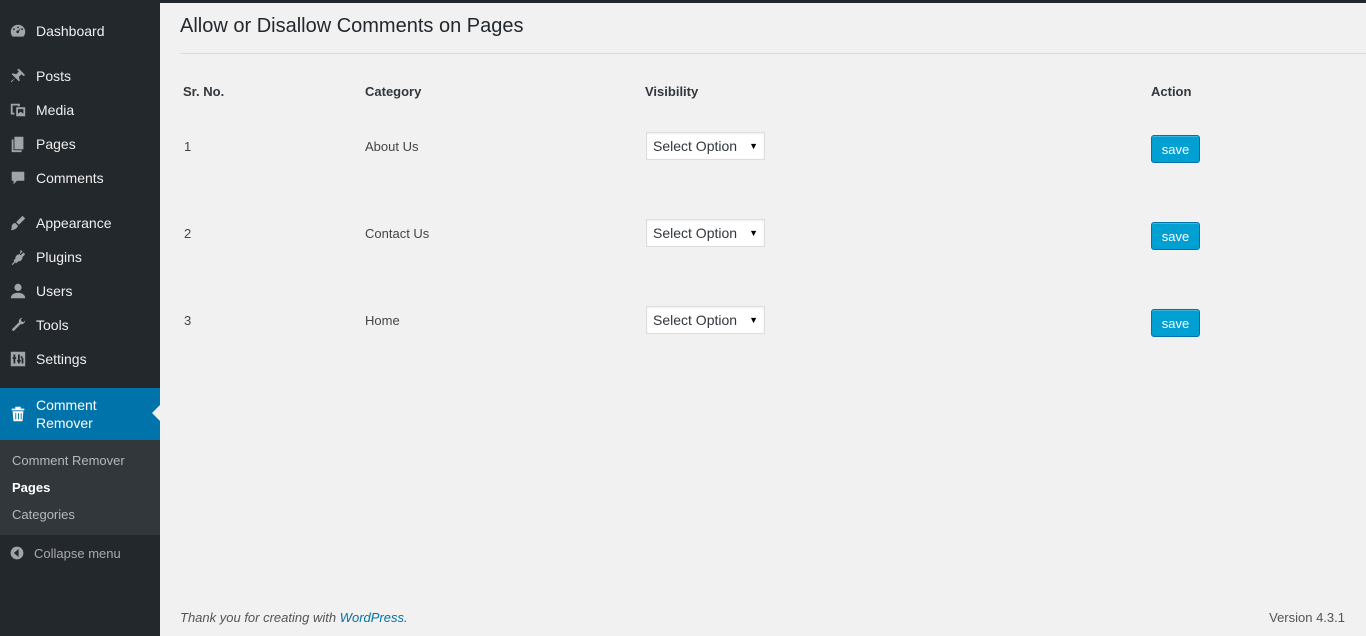 This screenshot has height=636, width=1366. Describe the element at coordinates (56, 144) in the screenshot. I see `sidebar-item-label: Pages` at that location.